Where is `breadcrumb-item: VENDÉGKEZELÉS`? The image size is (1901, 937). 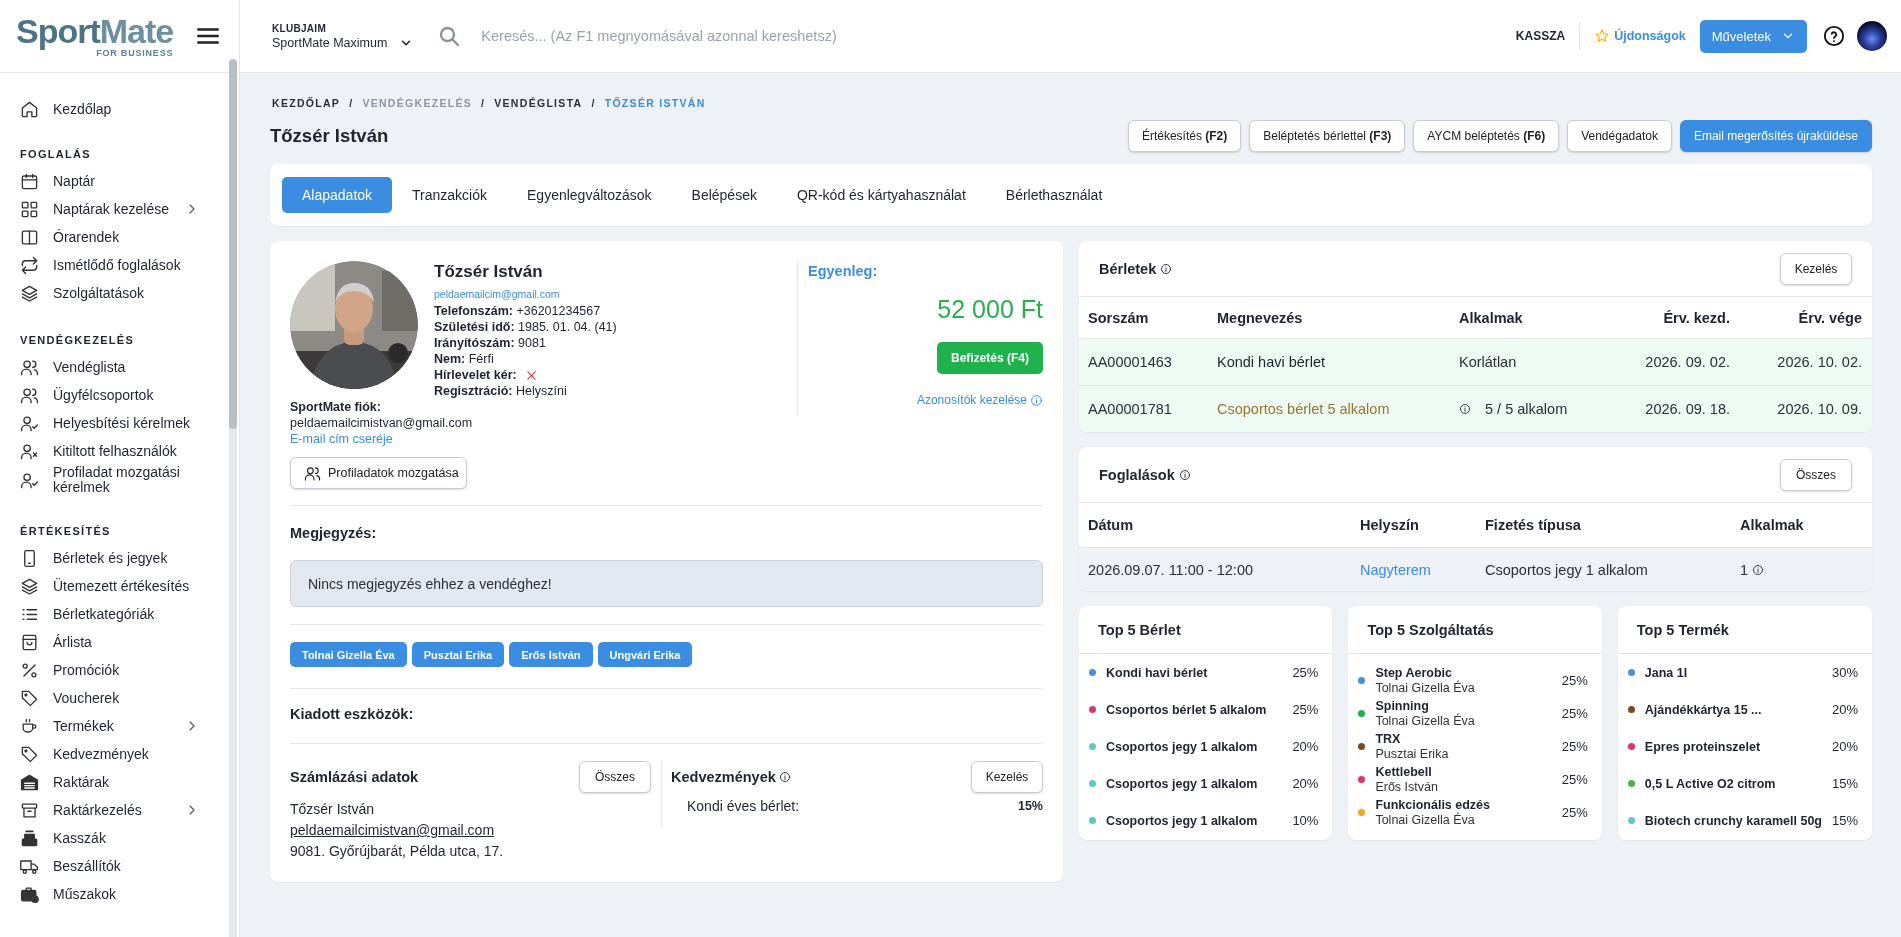
breadcrumb-item: VENDÉGKEZELÉS is located at coordinates (417, 103).